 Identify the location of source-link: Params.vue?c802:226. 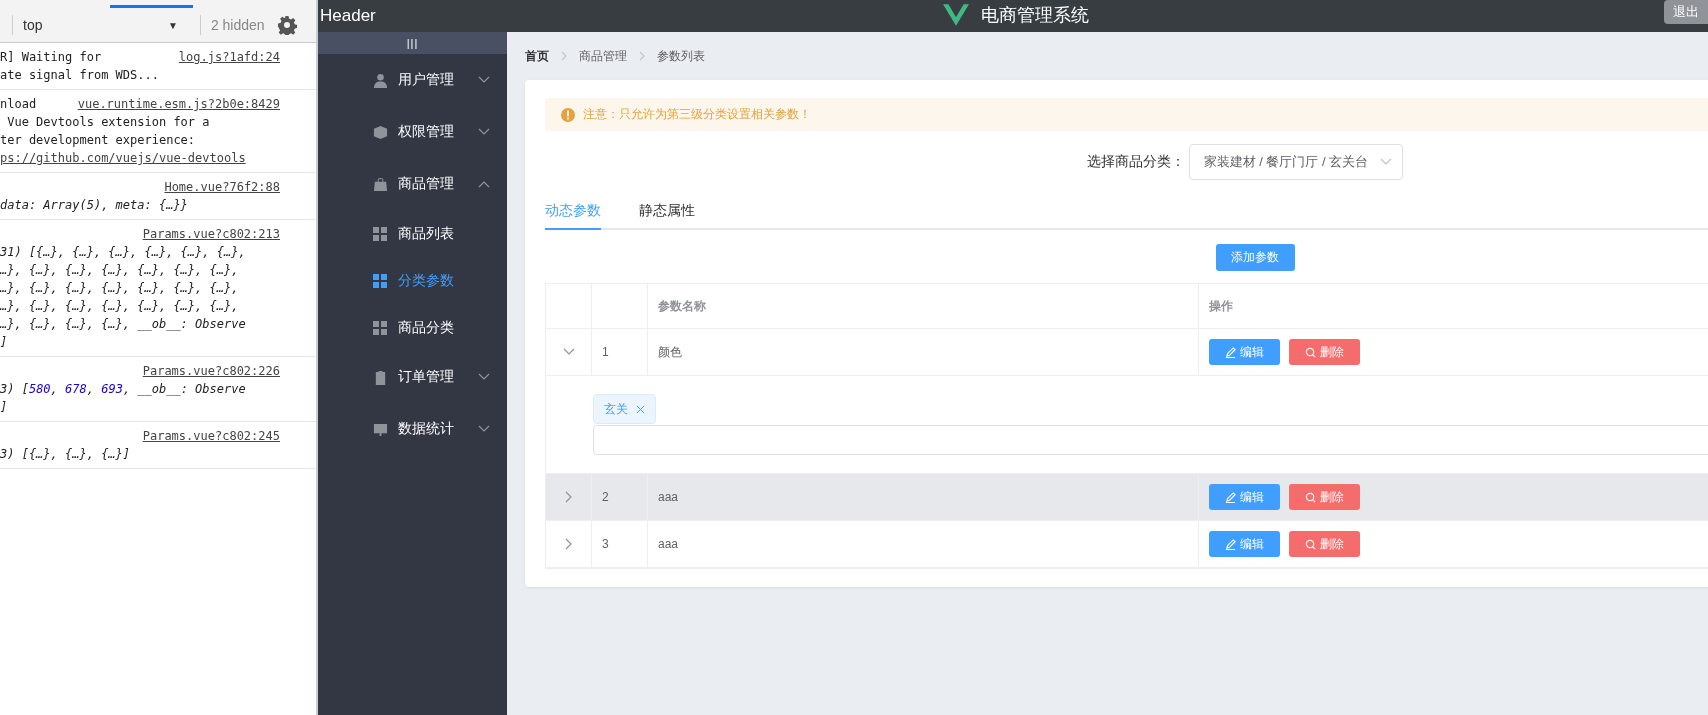
(229, 371).